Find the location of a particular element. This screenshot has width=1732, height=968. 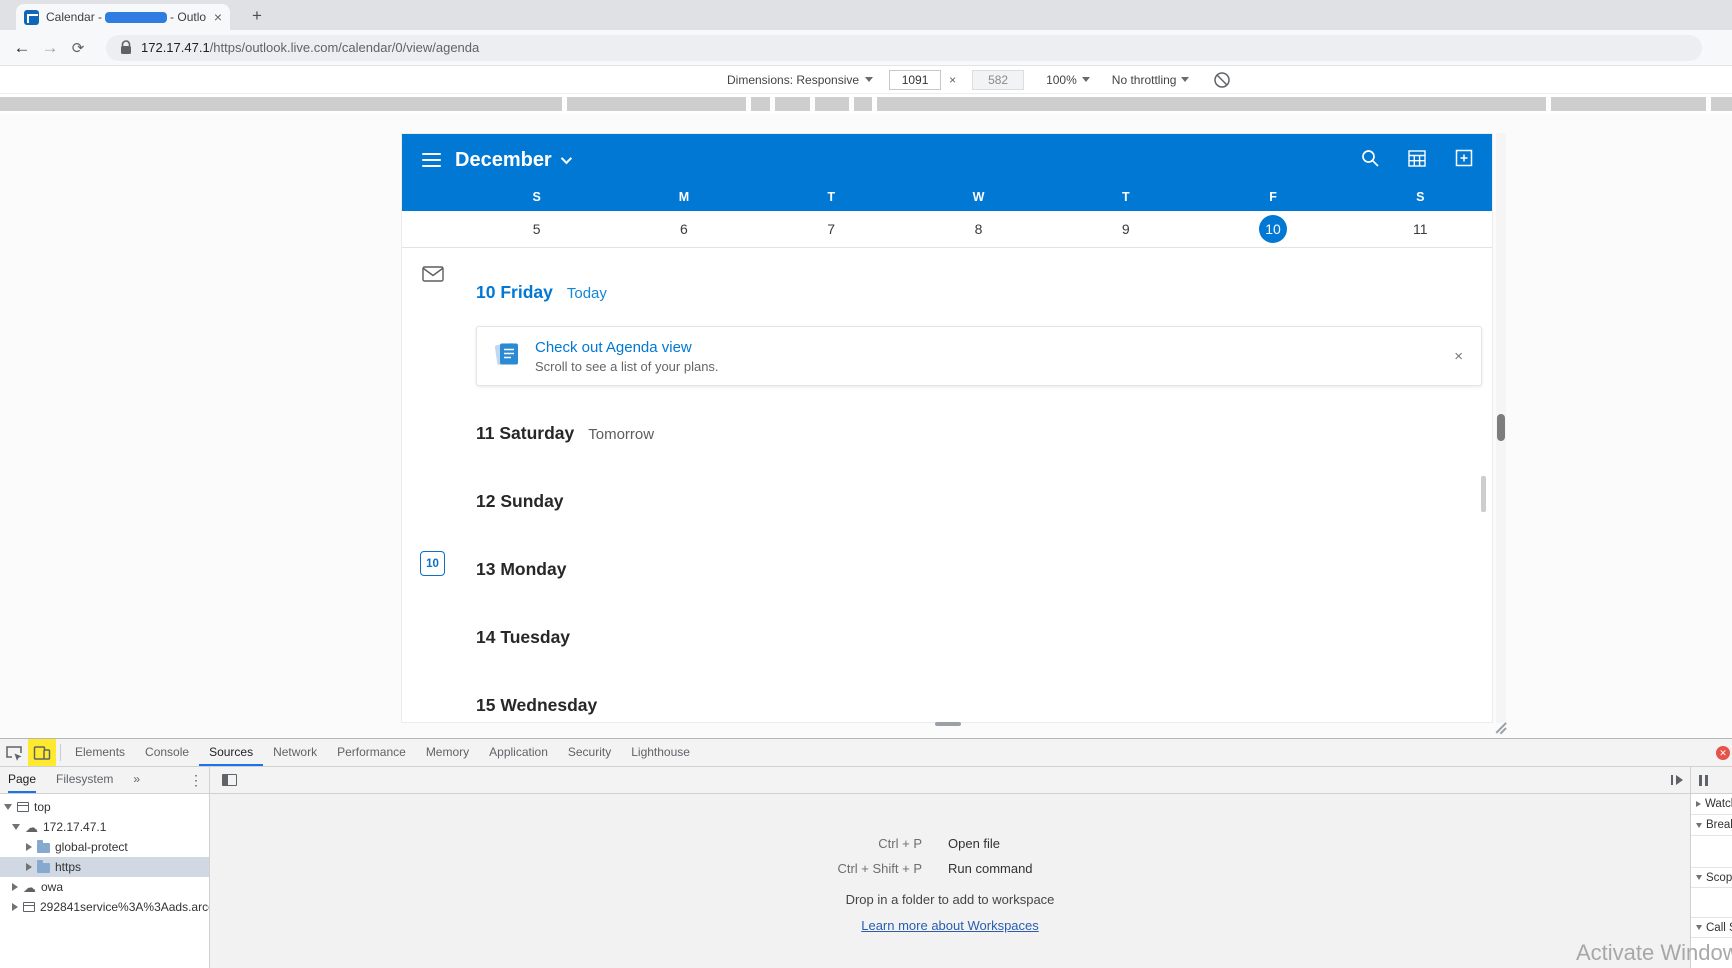

pause-script-icon is located at coordinates (1704, 780).